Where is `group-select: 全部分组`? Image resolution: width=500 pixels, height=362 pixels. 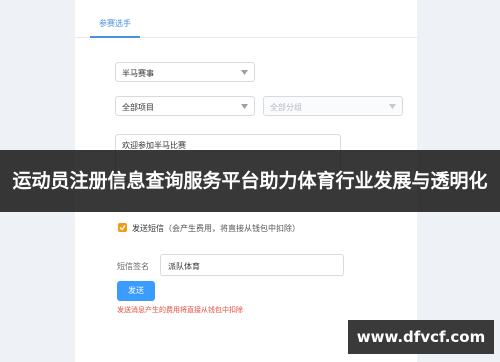
group-select: 全部分组 is located at coordinates (333, 106).